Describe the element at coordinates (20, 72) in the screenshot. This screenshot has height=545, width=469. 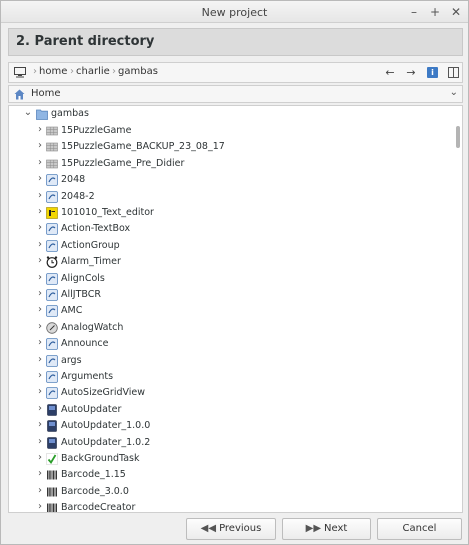
I see `computer-icon` at that location.